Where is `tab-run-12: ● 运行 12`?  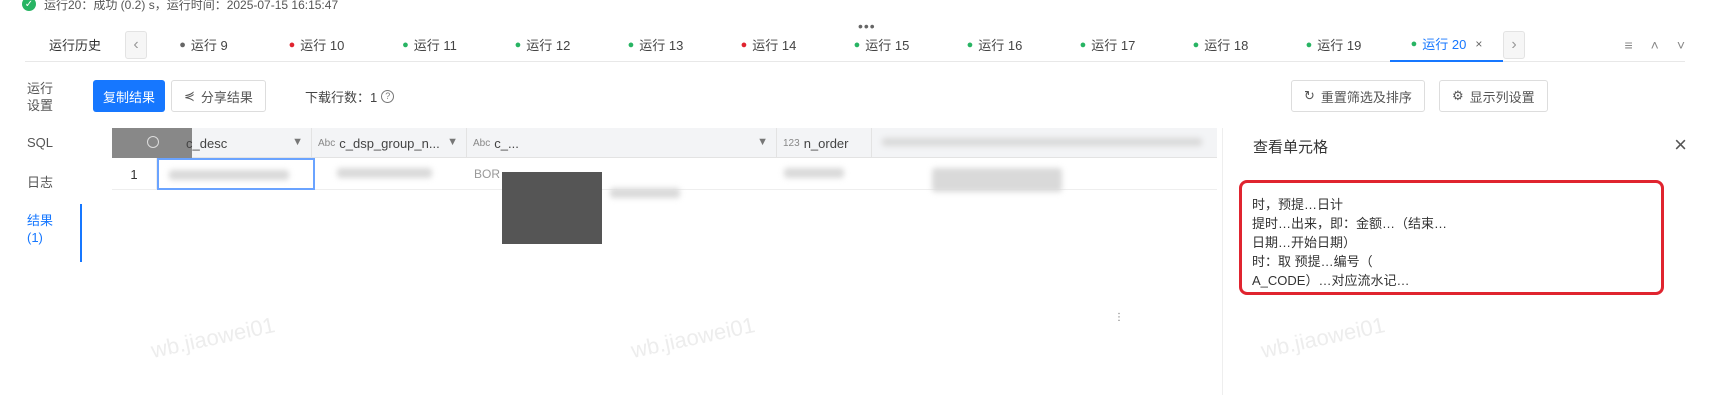
tab-run-12: ● 运行 12 is located at coordinates (542, 45).